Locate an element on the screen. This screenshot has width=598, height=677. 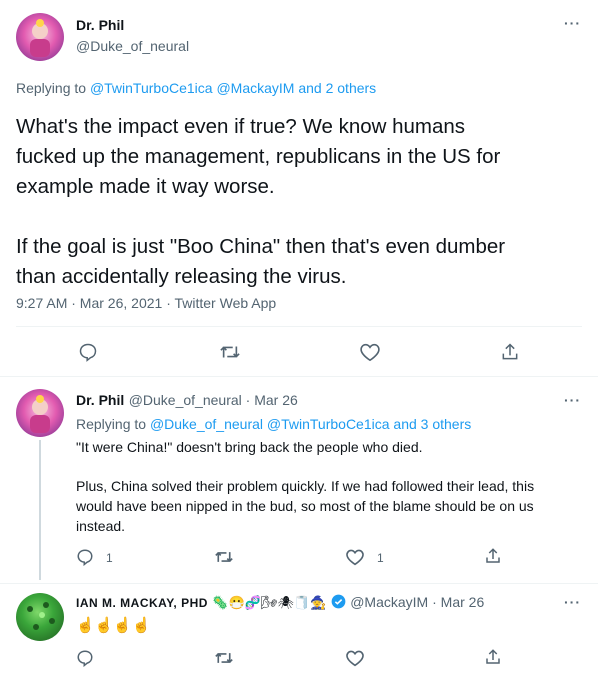
tweet-meta: 9:27 AM · Mar 26, 2021 · Twitter Web App is located at coordinates (146, 303).